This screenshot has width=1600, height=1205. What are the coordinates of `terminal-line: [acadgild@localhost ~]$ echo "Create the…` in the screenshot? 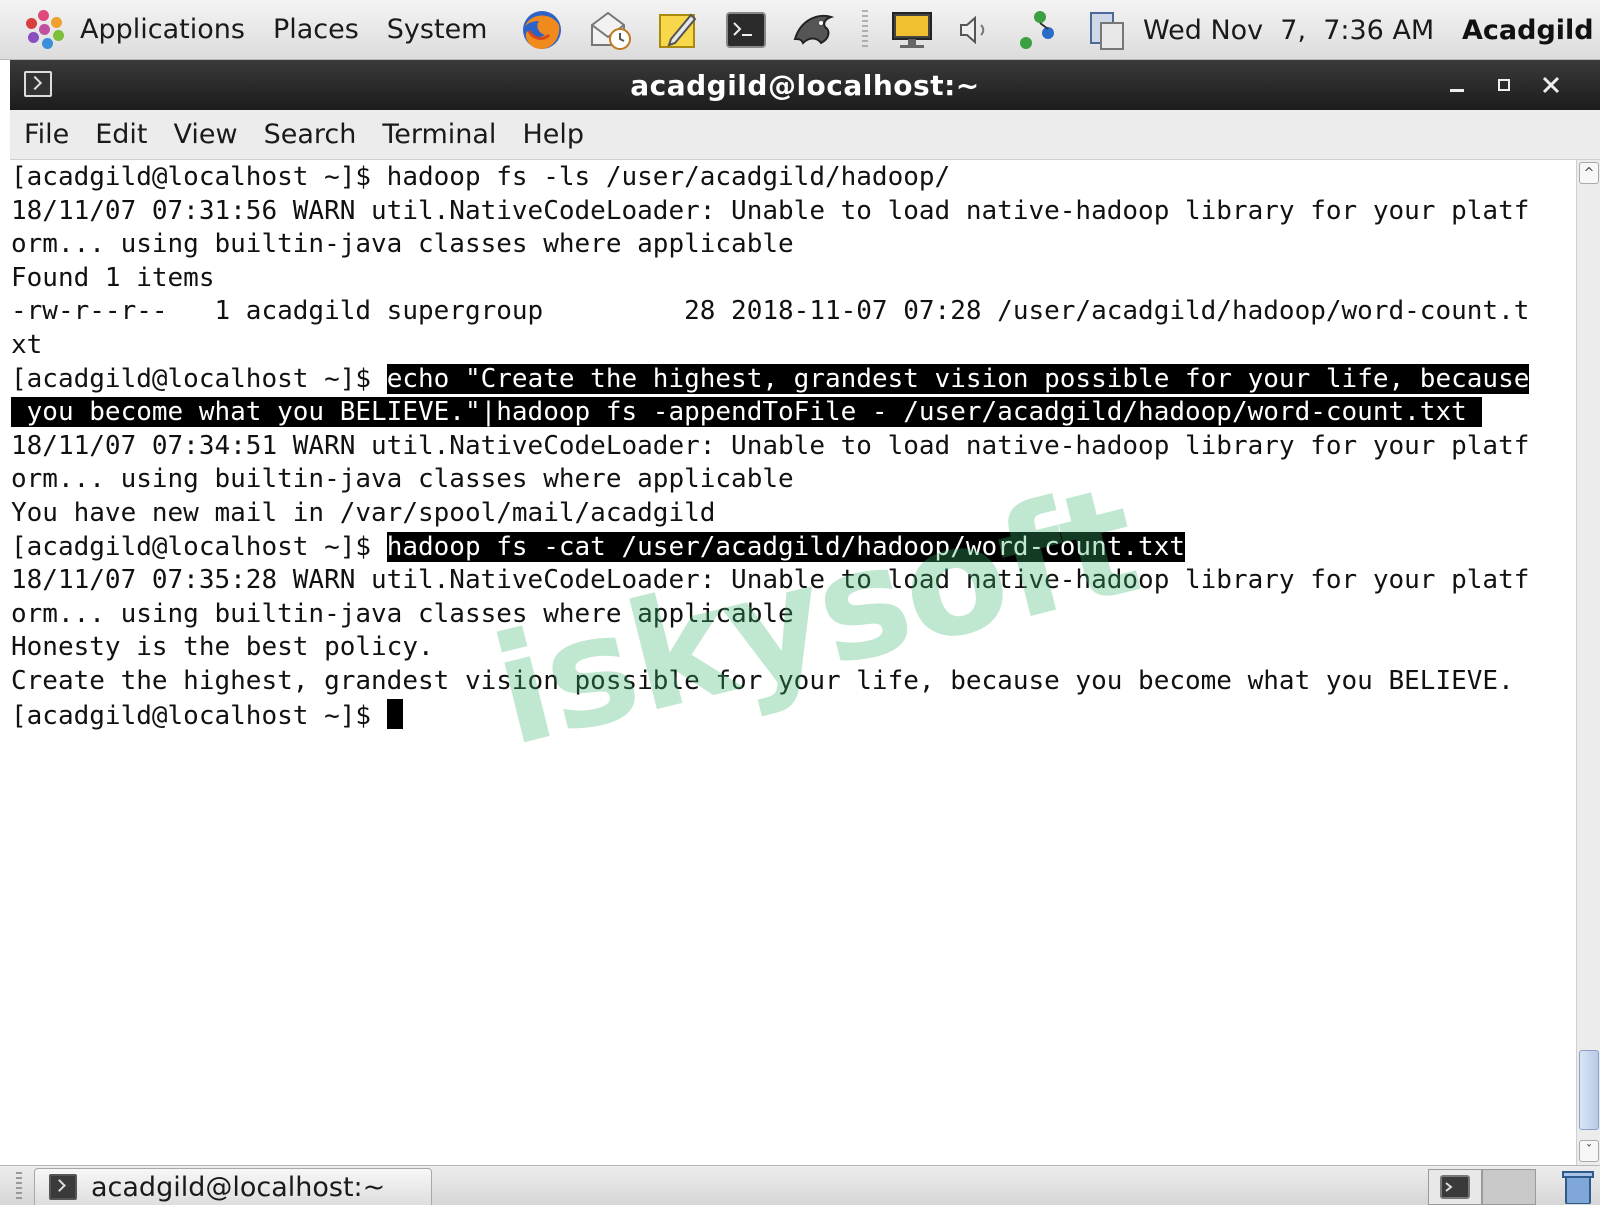 It's located at (793, 380).